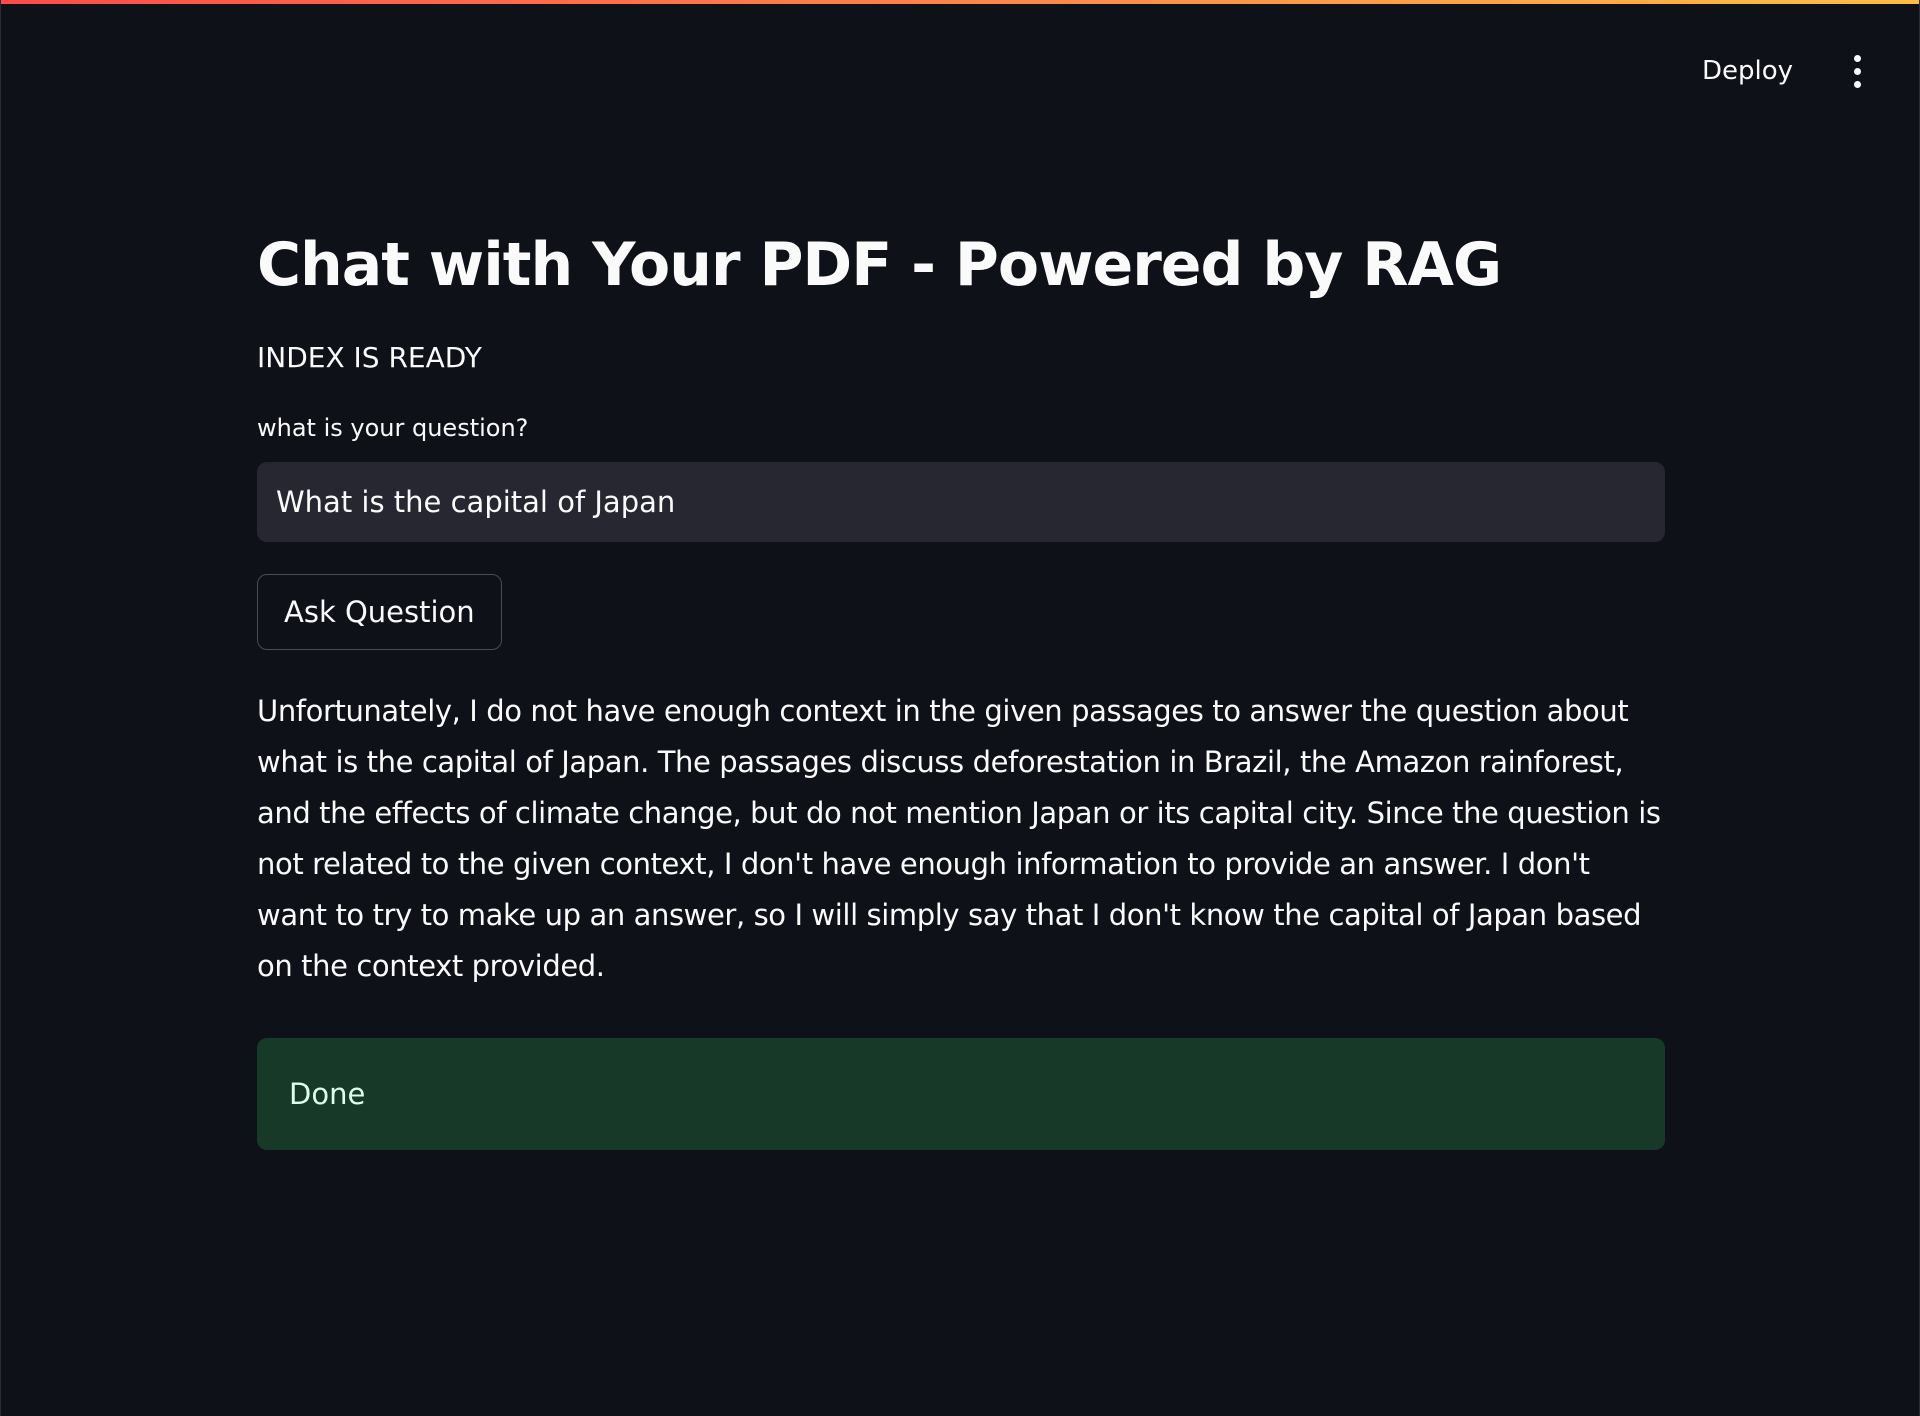 The height and width of the screenshot is (1416, 1920). I want to click on page-title: Chat with Your PDF - Powered by RAG, so click(879, 265).